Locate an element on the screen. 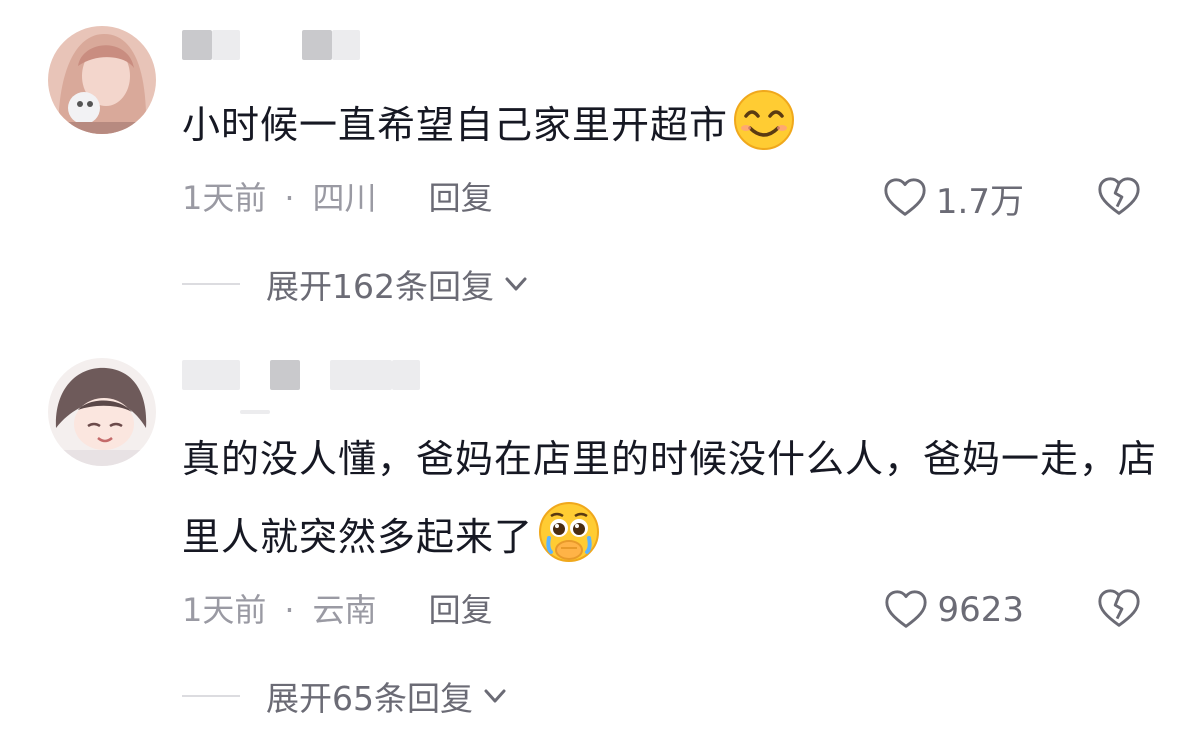 The image size is (1200, 749). expand-replies-button: 展开65条回复 is located at coordinates (345, 697).